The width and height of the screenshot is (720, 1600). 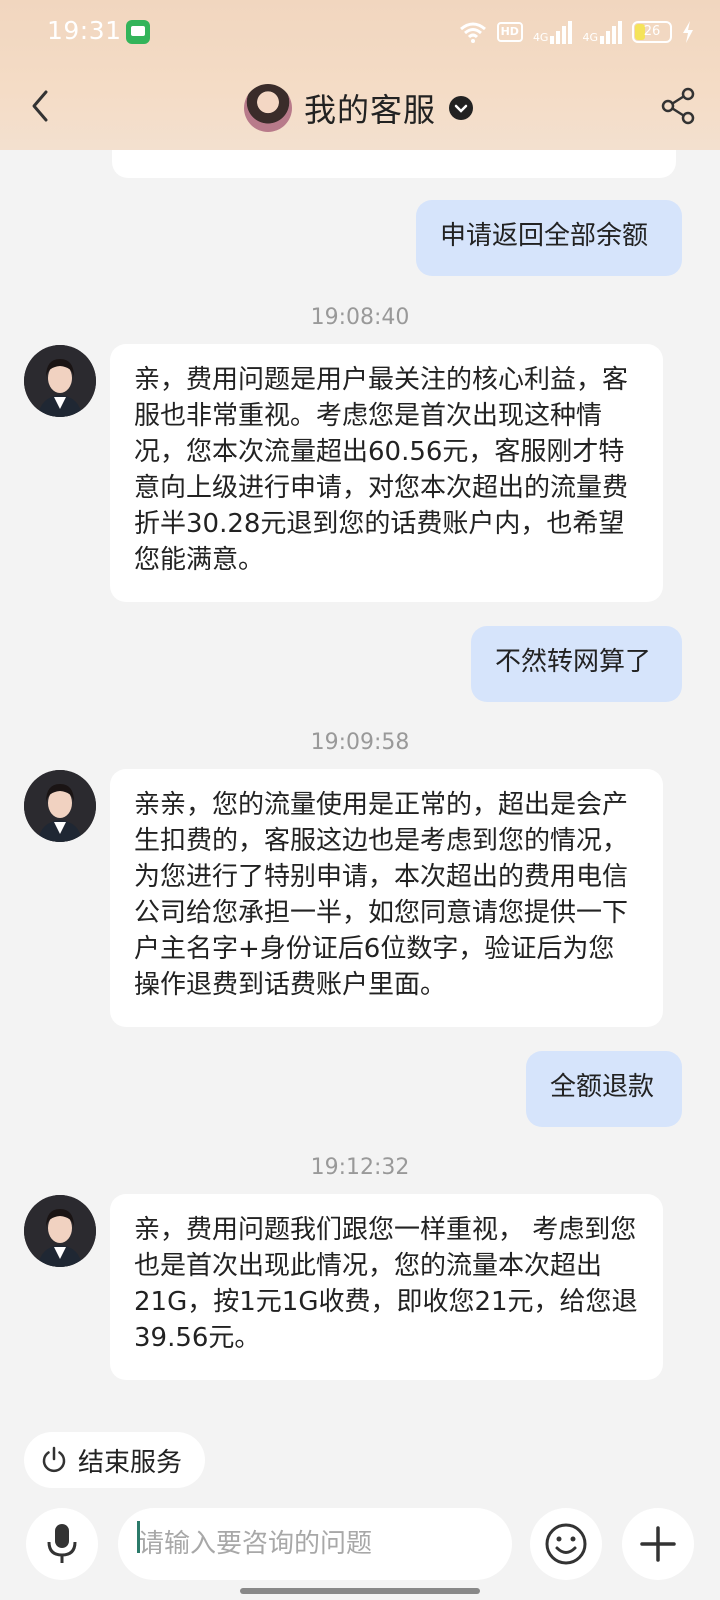 I want to click on emoji-icon, so click(x=566, y=1544).